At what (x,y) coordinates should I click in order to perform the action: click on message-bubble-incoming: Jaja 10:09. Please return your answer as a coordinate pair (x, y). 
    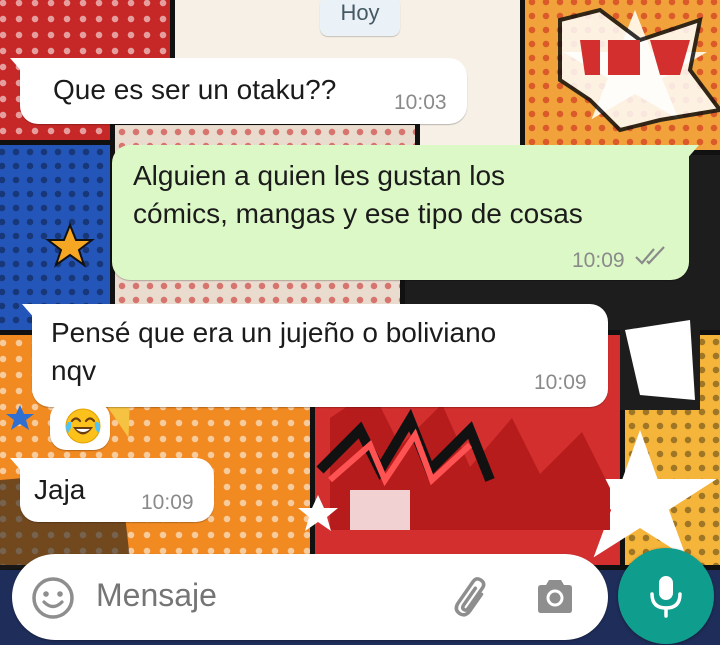
    Looking at the image, I should click on (112, 490).